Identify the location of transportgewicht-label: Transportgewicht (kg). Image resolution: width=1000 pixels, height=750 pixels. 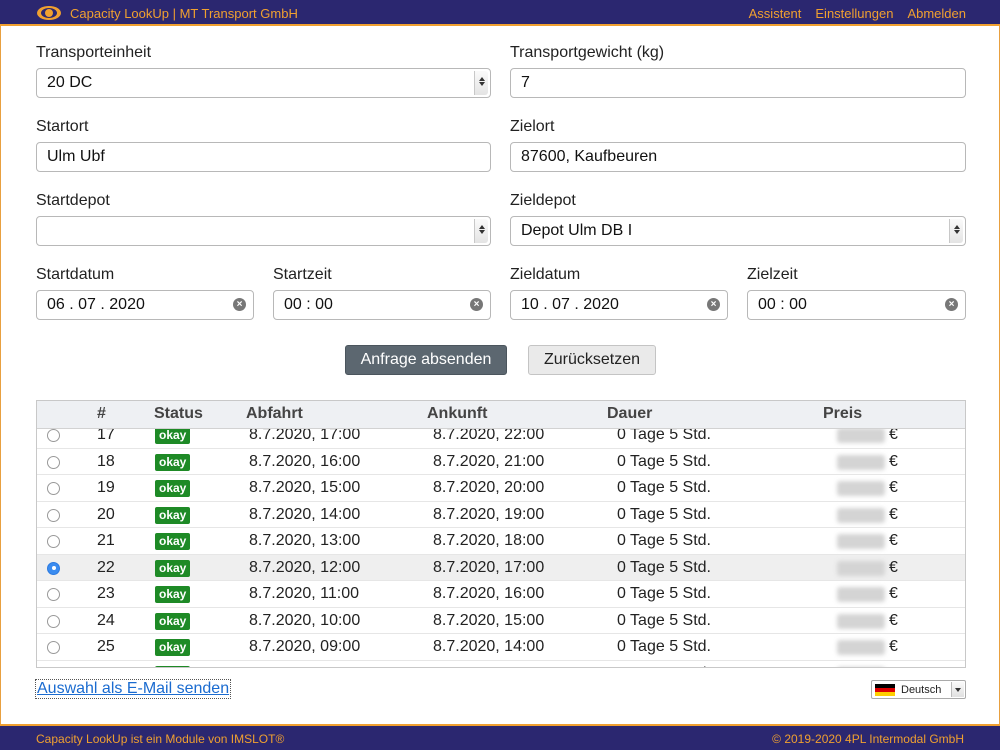
(587, 52).